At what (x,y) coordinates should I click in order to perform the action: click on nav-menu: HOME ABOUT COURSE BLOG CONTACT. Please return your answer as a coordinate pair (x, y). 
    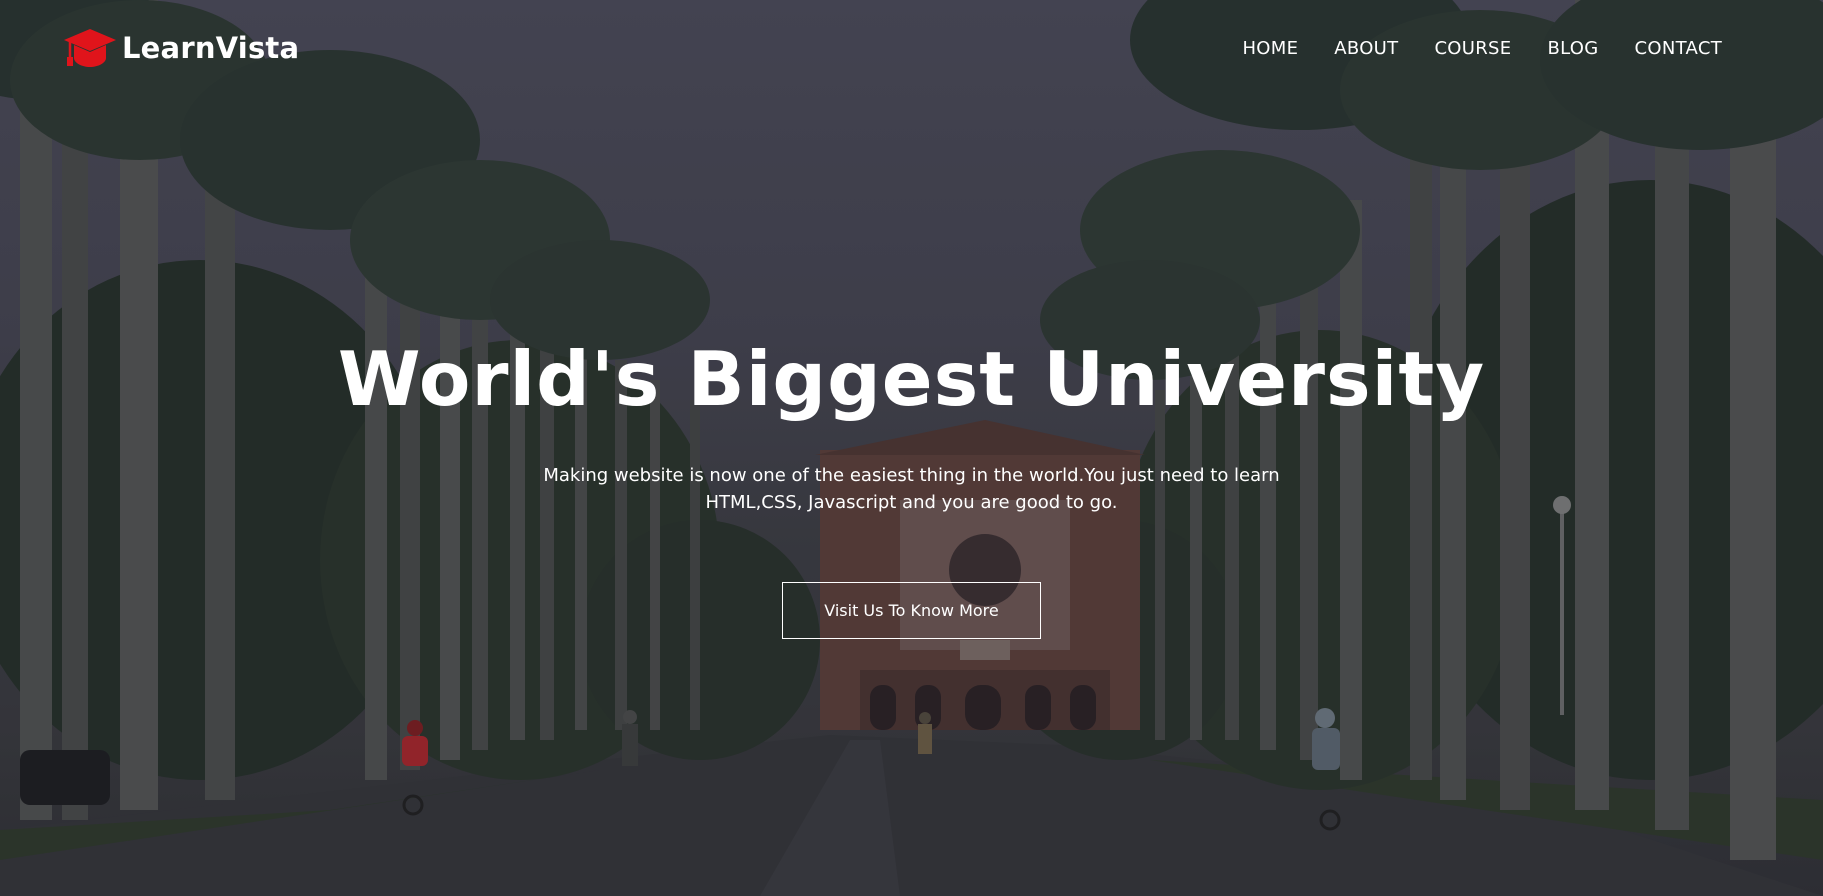
    Looking at the image, I should click on (1464, 48).